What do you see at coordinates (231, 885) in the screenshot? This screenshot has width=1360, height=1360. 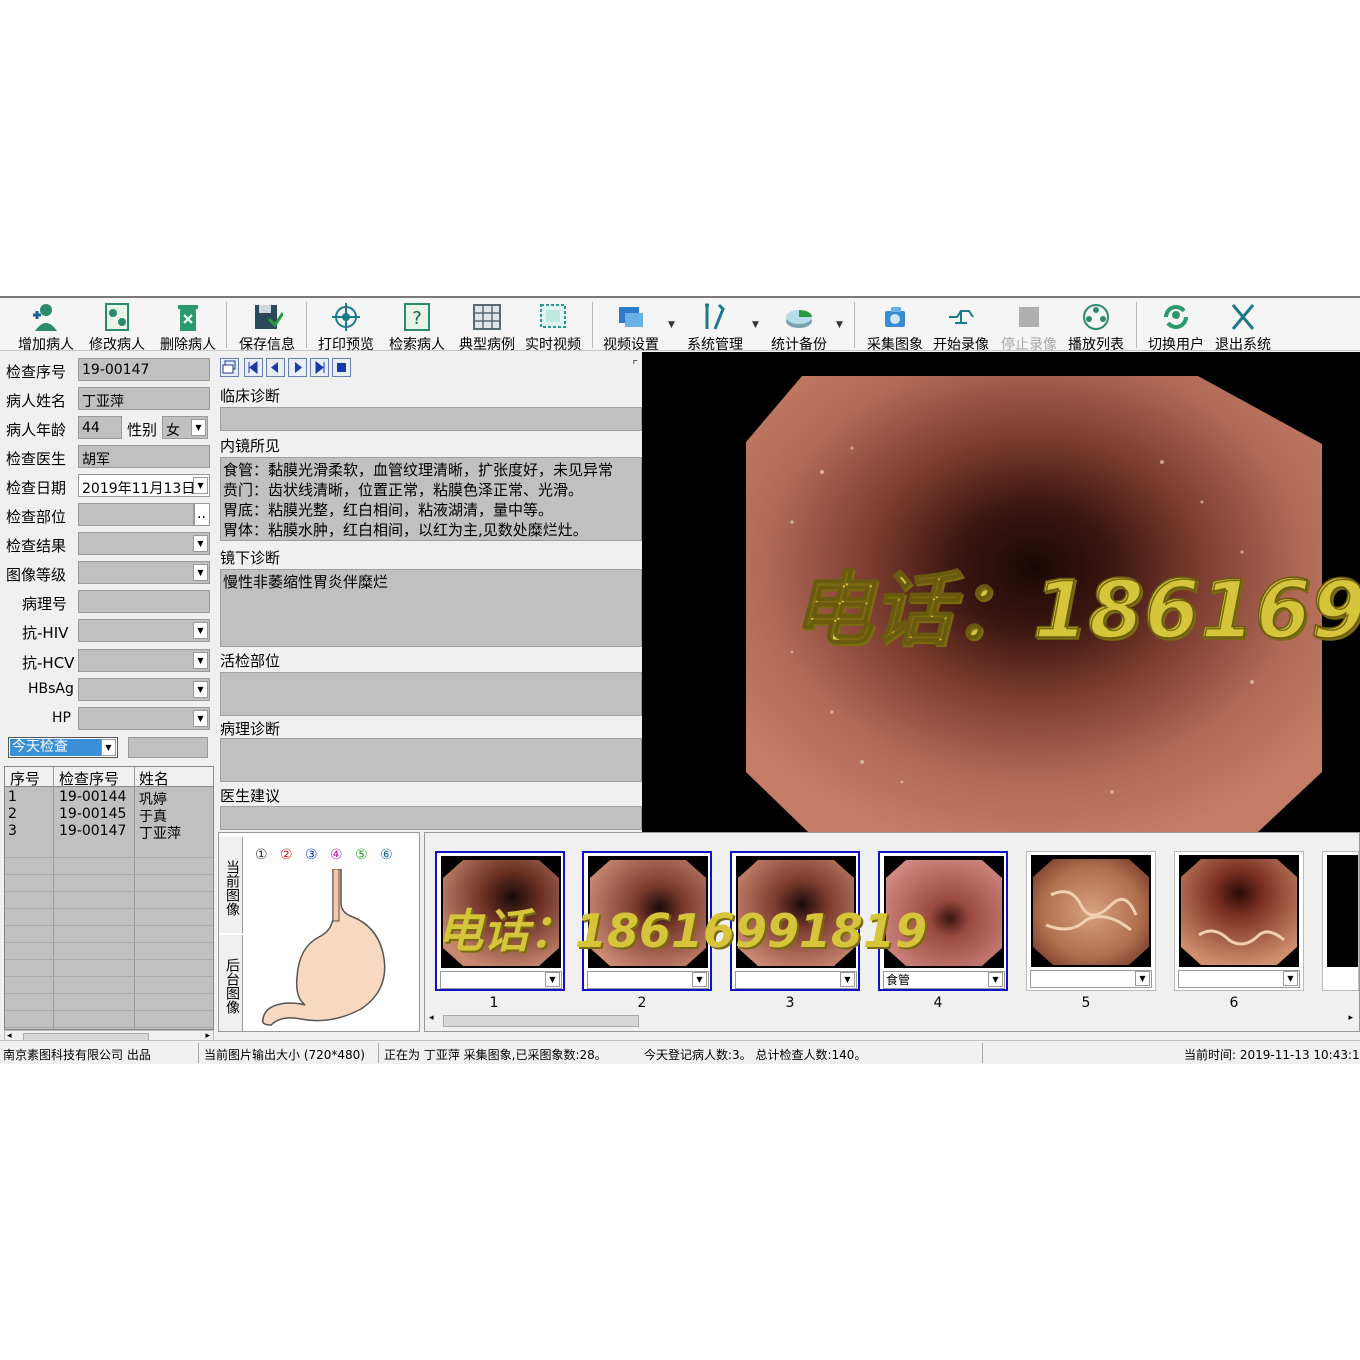 I see `tab-current-images: 当前图像` at bounding box center [231, 885].